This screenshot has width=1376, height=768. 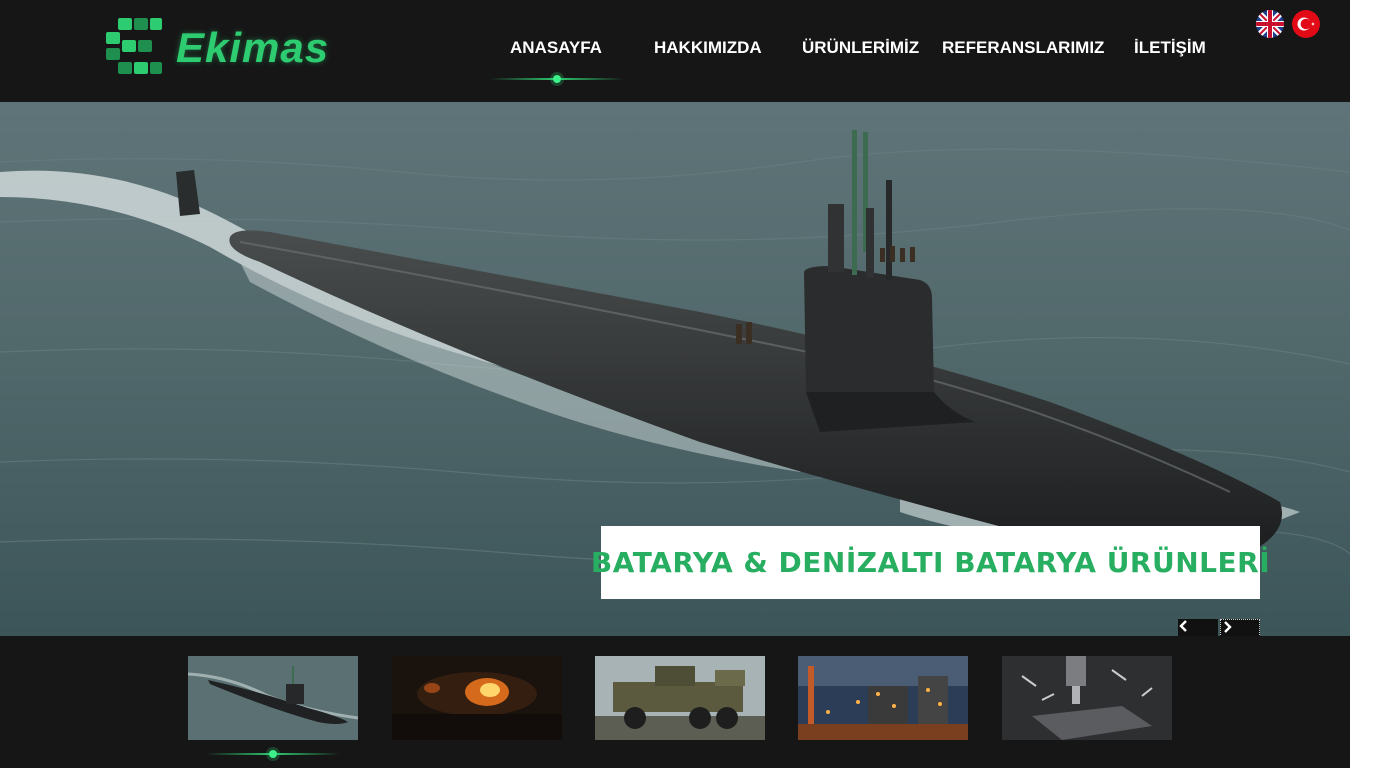 I want to click on nav-item-anasayfa: ANASAYFA, so click(x=556, y=48).